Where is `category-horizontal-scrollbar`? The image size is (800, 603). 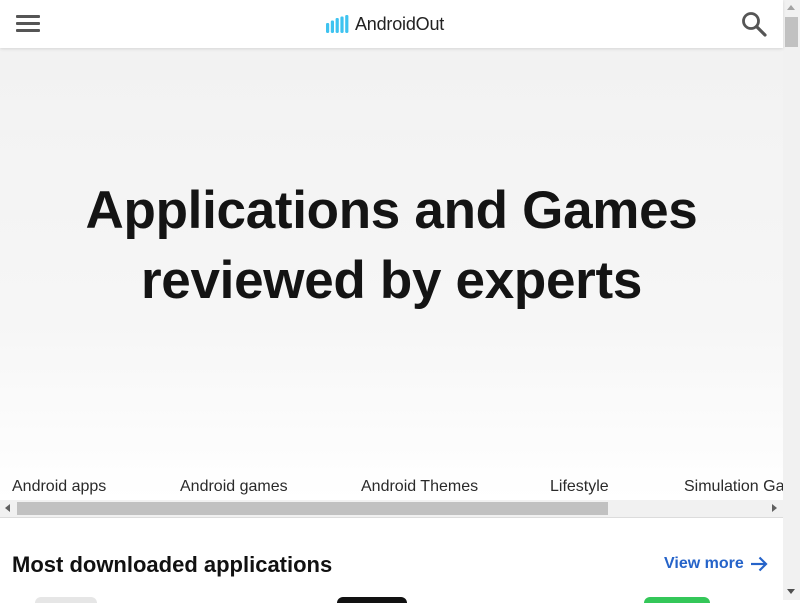 category-horizontal-scrollbar is located at coordinates (391, 509).